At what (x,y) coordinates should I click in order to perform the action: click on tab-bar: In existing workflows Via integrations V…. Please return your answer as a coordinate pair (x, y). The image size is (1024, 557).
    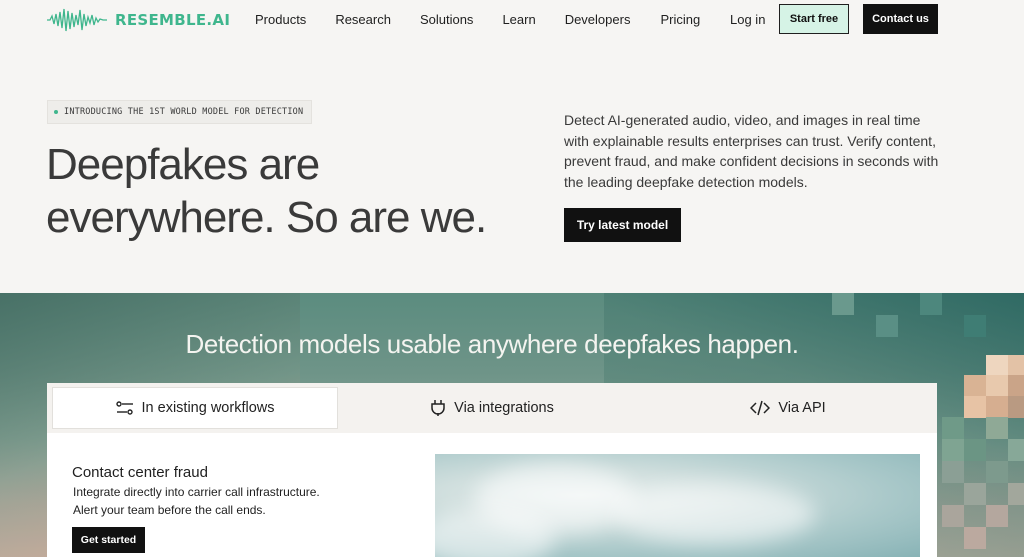
    Looking at the image, I should click on (492, 408).